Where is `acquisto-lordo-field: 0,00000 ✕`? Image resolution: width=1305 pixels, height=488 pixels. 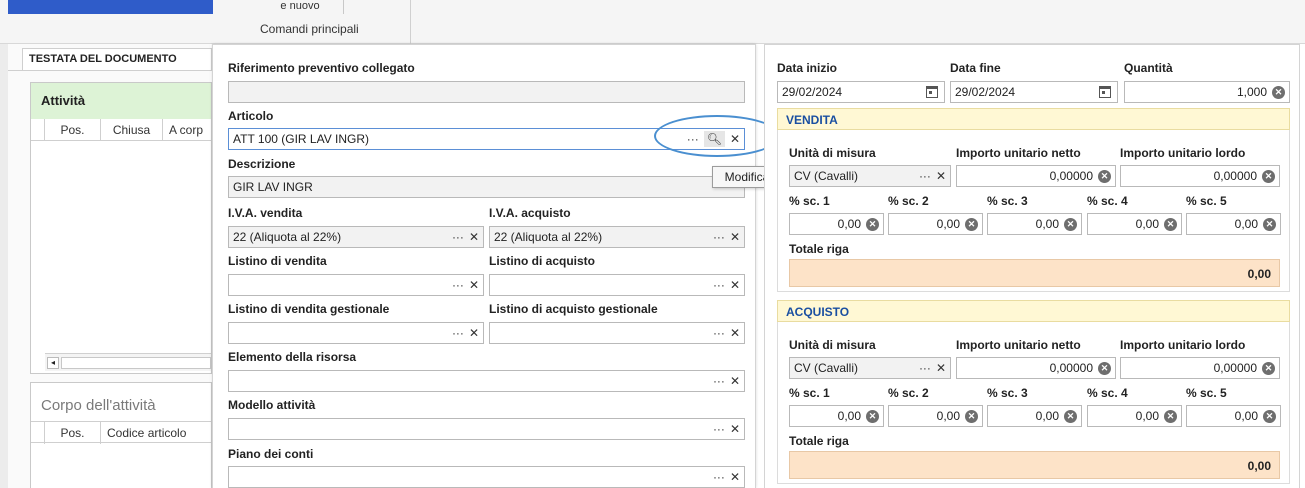
acquisto-lordo-field: 0,00000 ✕ is located at coordinates (1200, 368).